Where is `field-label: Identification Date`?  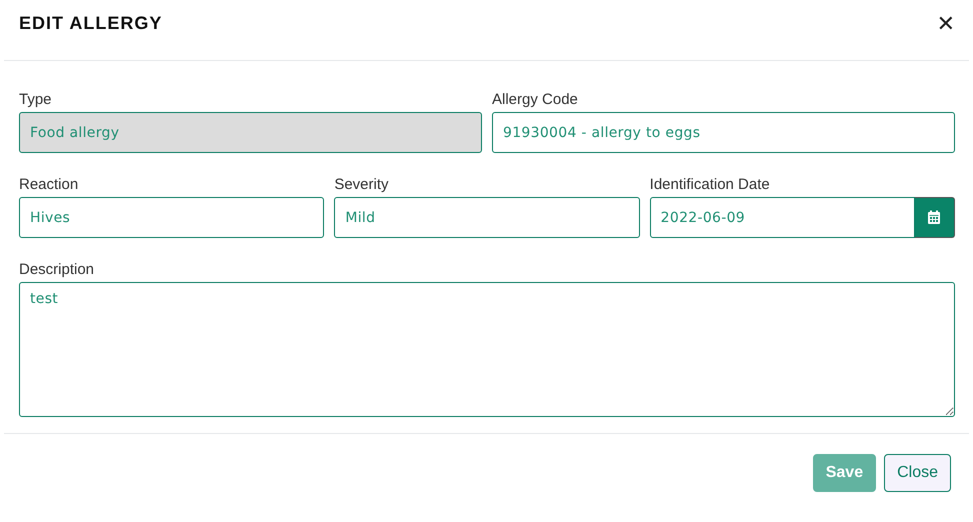 field-label: Identification Date is located at coordinates (710, 184).